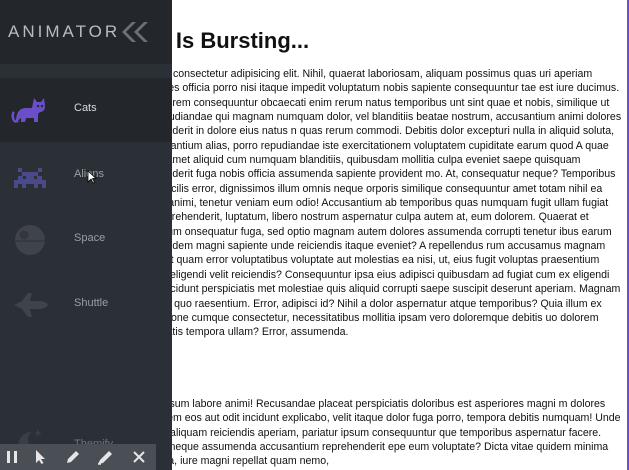  I want to click on close-icon, so click(139, 457).